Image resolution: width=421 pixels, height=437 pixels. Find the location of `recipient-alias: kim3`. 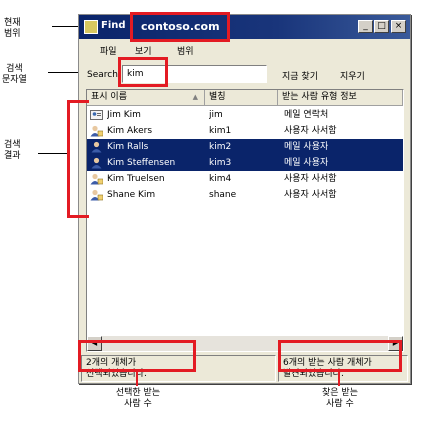

recipient-alias: kim3 is located at coordinates (220, 163).